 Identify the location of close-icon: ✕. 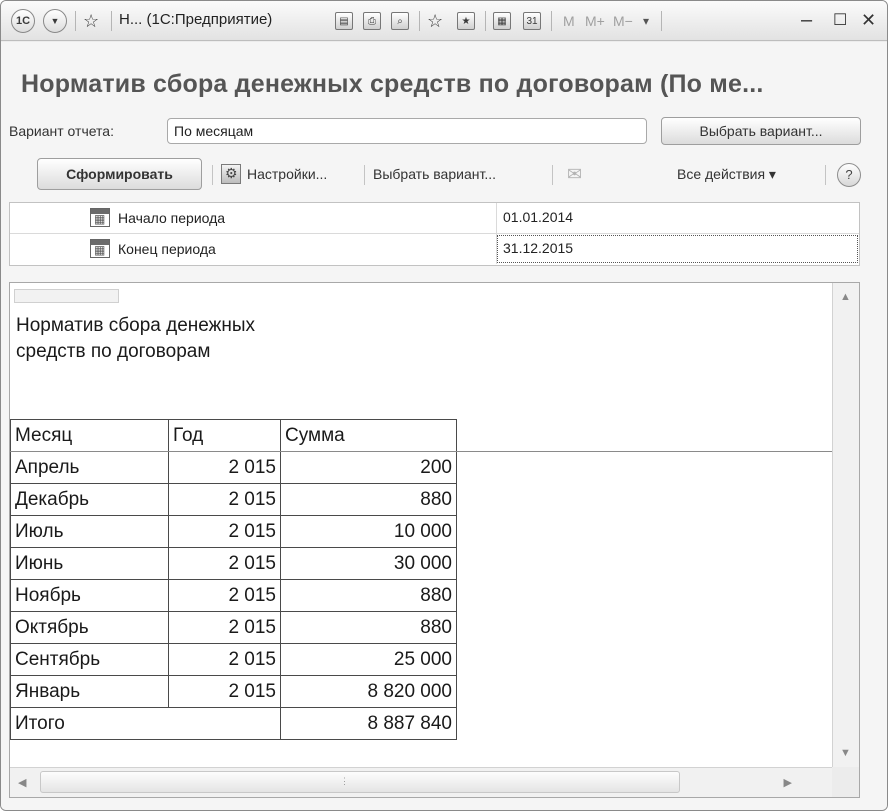
(868, 20).